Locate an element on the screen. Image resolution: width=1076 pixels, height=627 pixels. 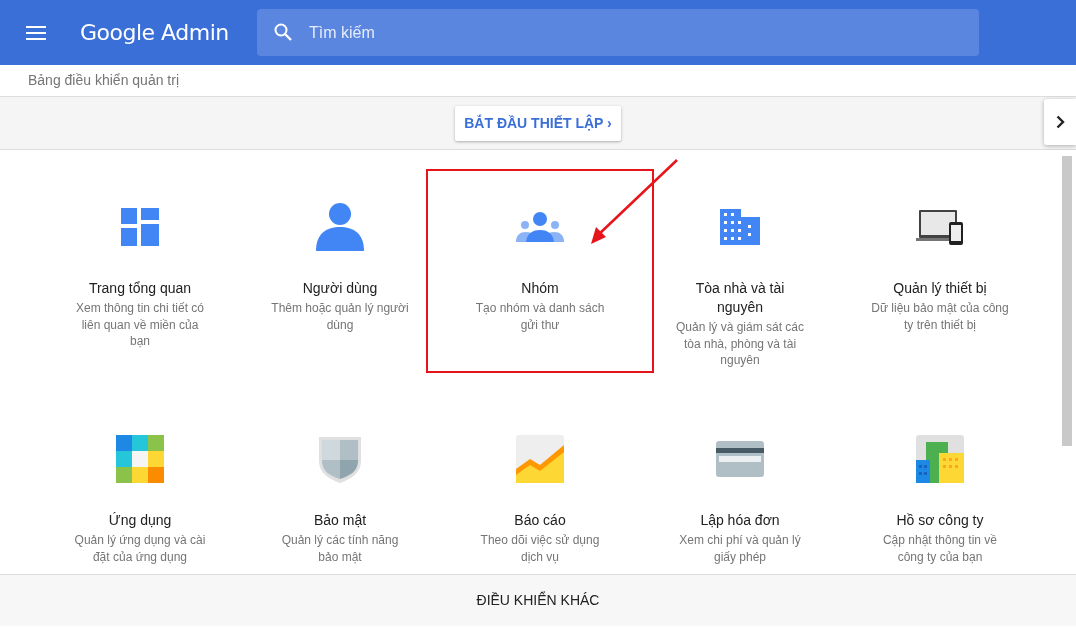
card-description: Quản lý các tính năng bảo mật is located at coordinates (340, 548).